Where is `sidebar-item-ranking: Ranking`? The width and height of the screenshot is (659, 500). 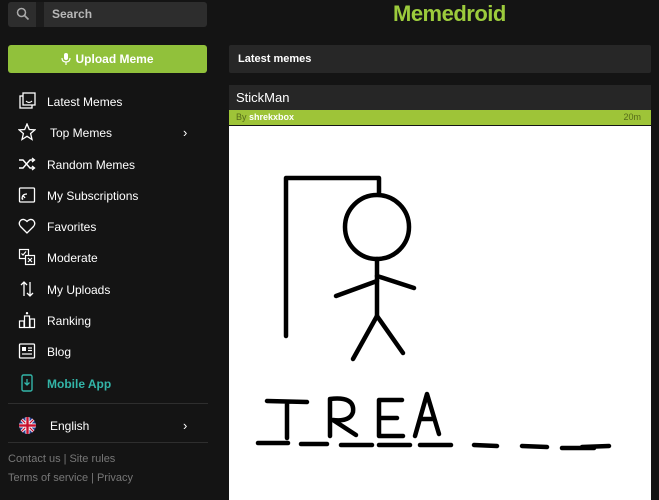 sidebar-item-ranking: Ranking is located at coordinates (109, 320).